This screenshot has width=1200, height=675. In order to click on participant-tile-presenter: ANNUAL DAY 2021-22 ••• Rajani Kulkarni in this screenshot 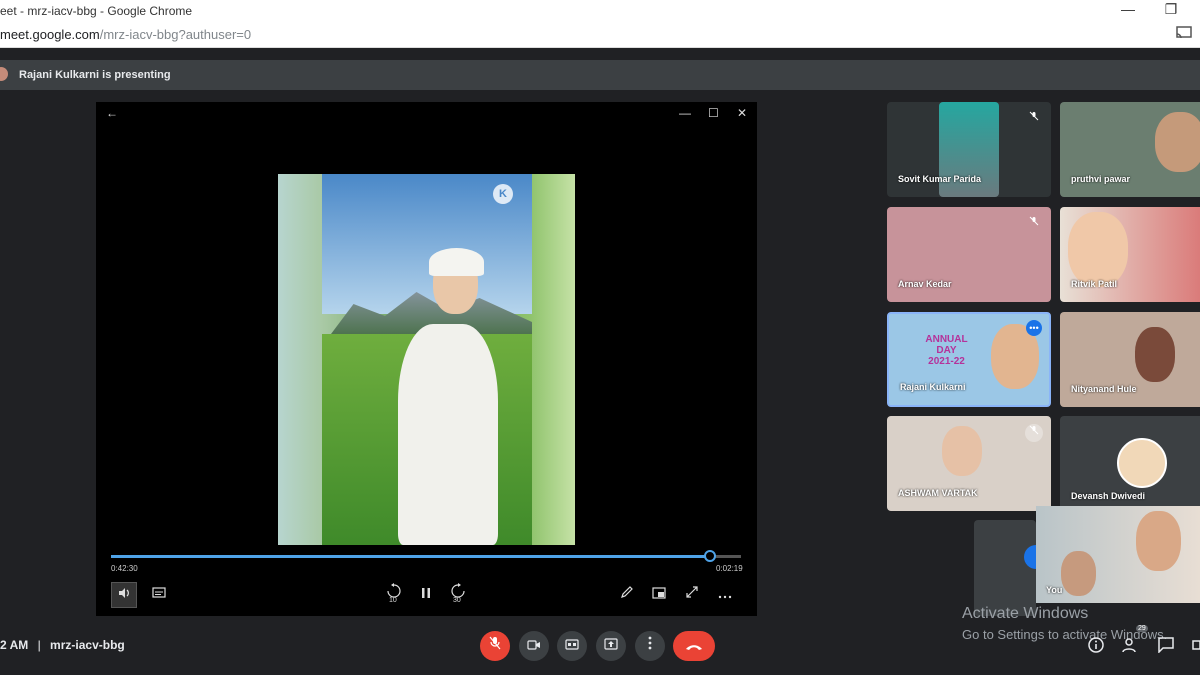, I will do `click(969, 359)`.